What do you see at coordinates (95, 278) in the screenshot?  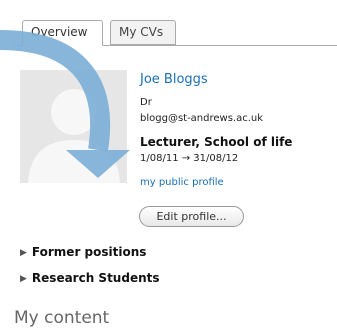 I see `section-label: Research Students` at bounding box center [95, 278].